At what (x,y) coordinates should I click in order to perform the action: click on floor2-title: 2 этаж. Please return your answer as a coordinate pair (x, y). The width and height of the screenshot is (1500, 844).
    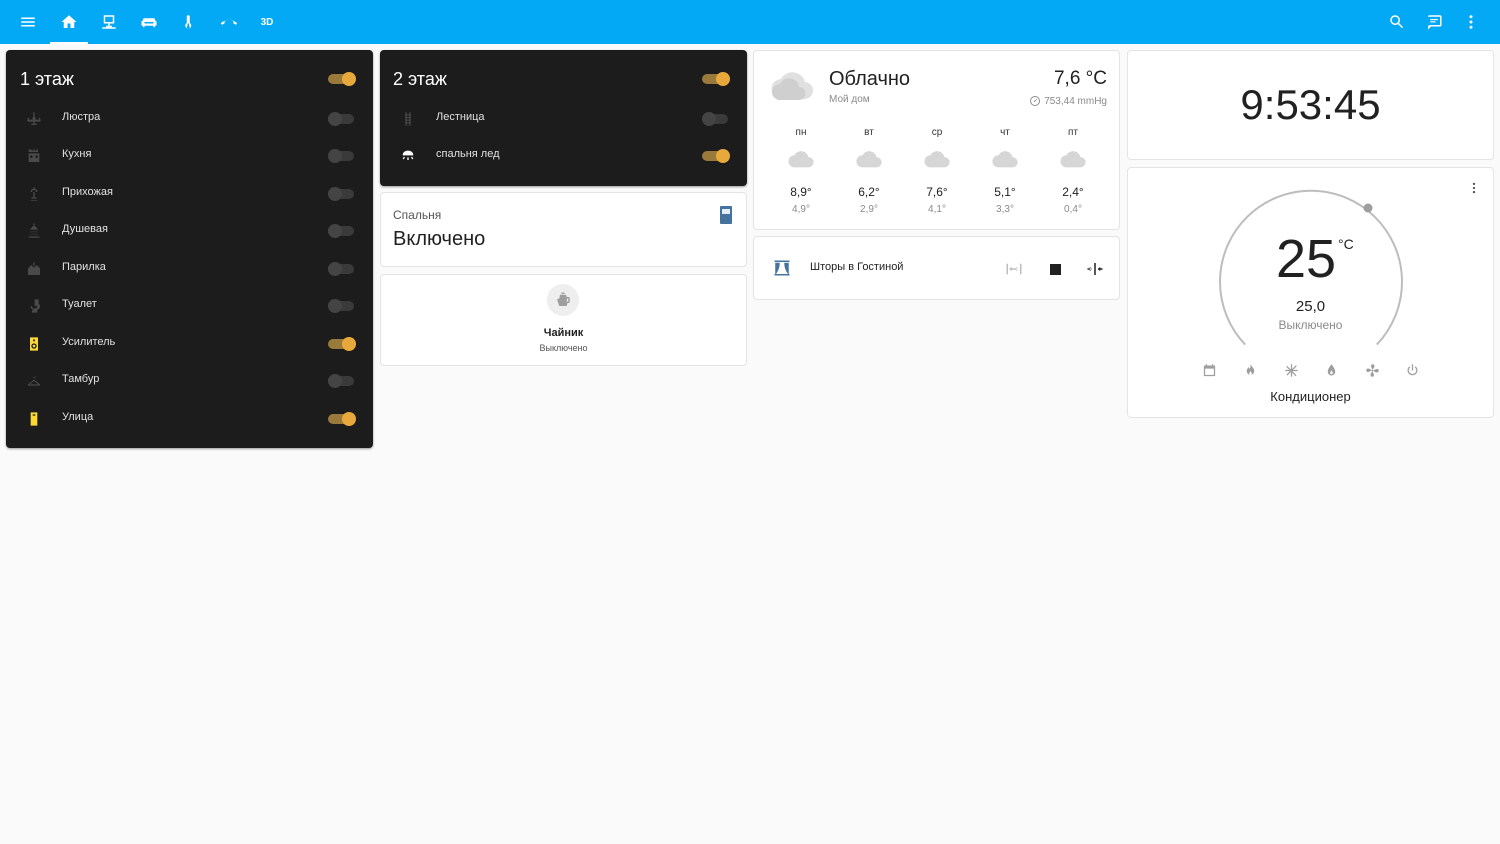
    Looking at the image, I should click on (420, 79).